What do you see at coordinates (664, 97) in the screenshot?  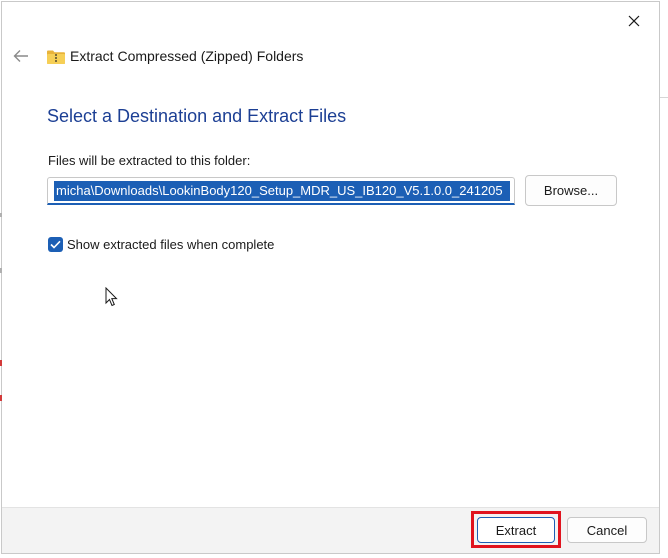 I see `background-window-edge` at bounding box center [664, 97].